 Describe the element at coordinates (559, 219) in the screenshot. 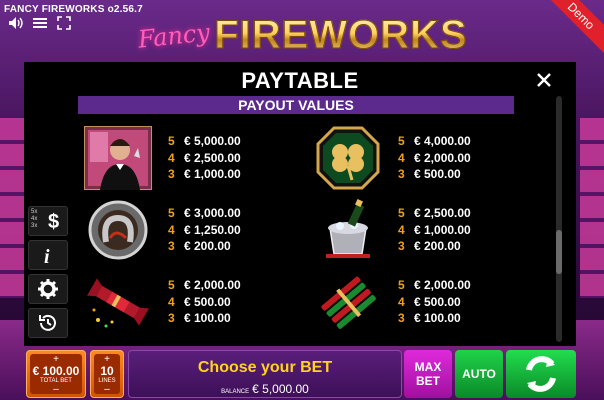

I see `paytable-scrollbar` at that location.